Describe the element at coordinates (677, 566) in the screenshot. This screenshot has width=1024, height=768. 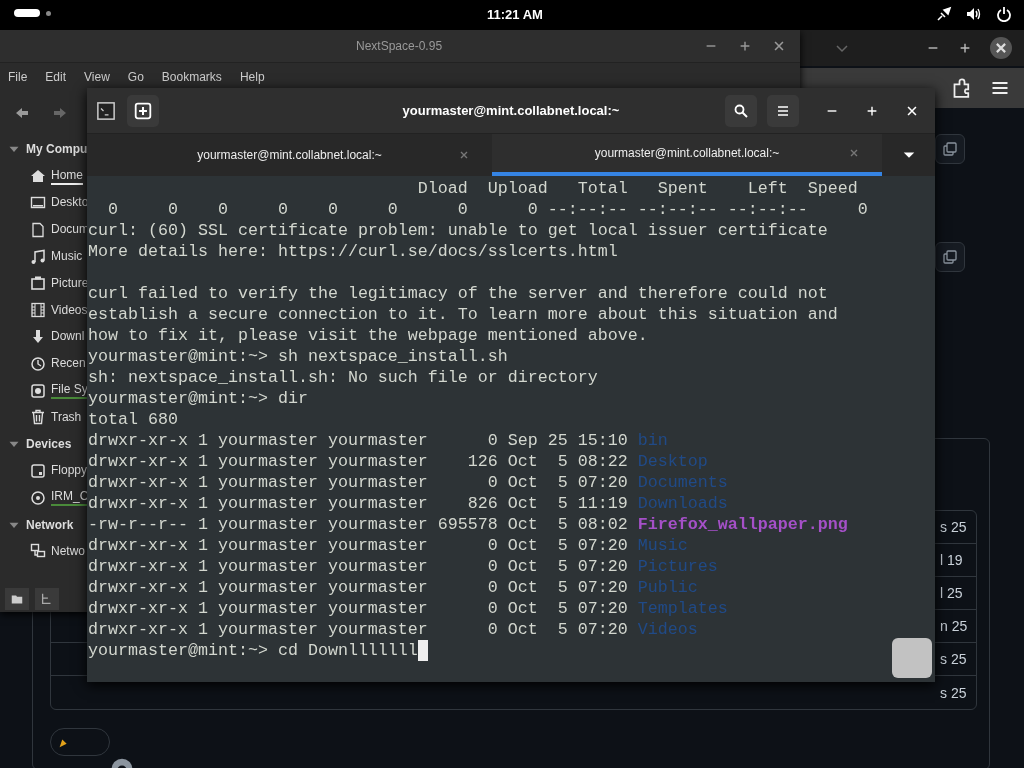
I see `directory-name: Pictures` at that location.